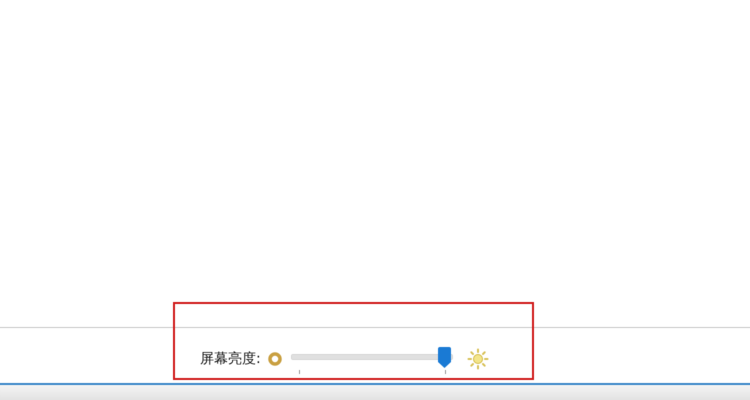  I want to click on slider-thumb, so click(445, 357).